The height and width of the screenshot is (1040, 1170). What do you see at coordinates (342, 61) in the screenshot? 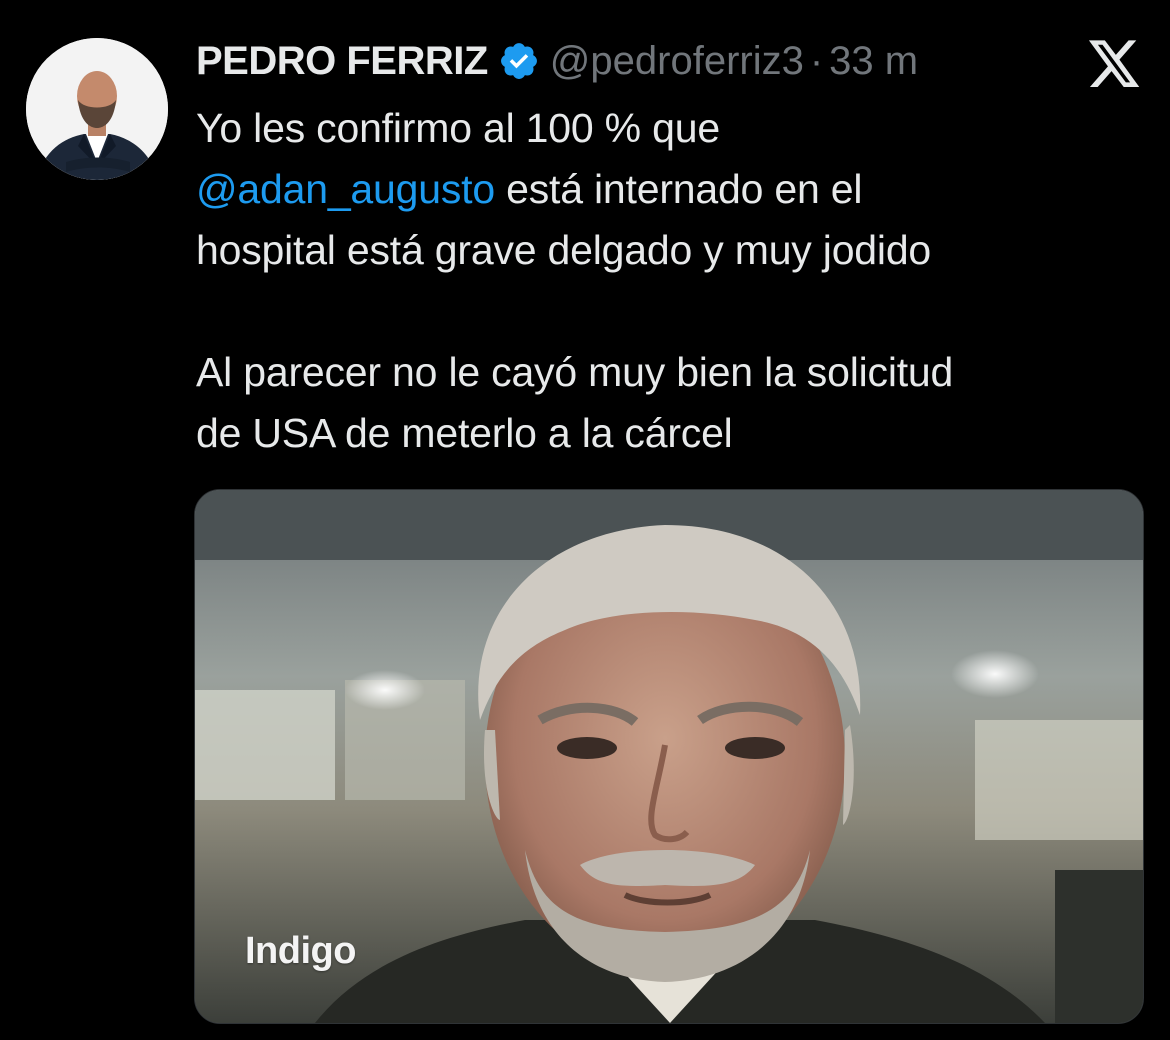
I see `author-display-name: PEDRO FERRIZ` at bounding box center [342, 61].